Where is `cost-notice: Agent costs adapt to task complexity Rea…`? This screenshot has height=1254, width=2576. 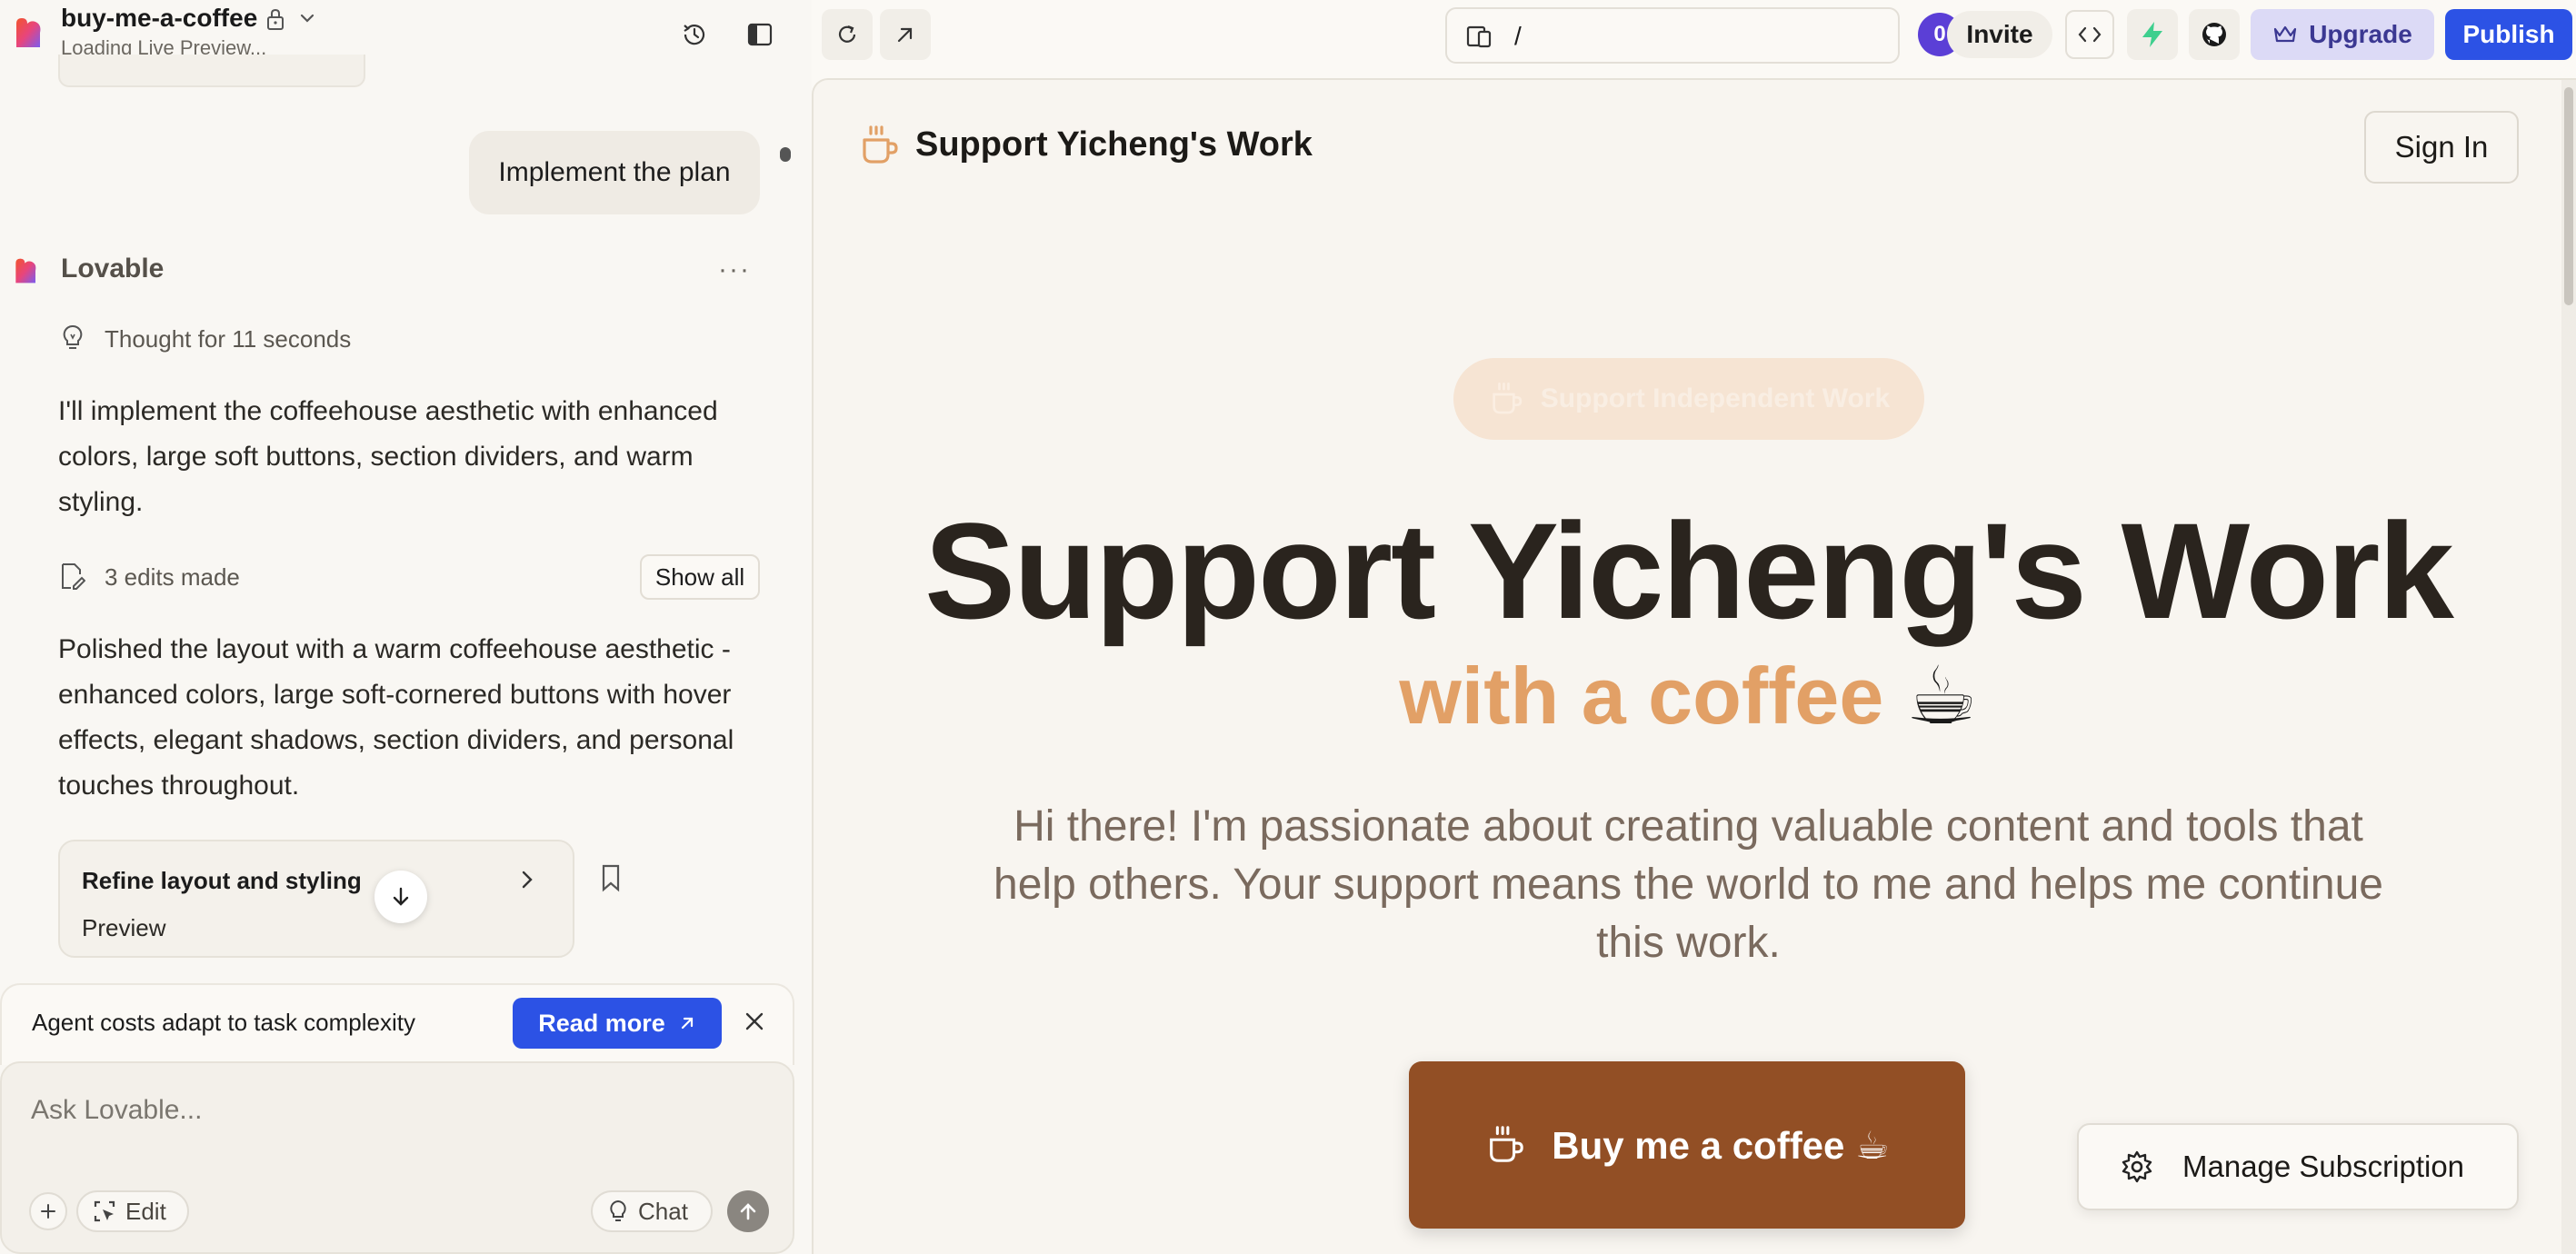
cost-notice: Agent costs adapt to task complexity Rea… is located at coordinates (397, 1024).